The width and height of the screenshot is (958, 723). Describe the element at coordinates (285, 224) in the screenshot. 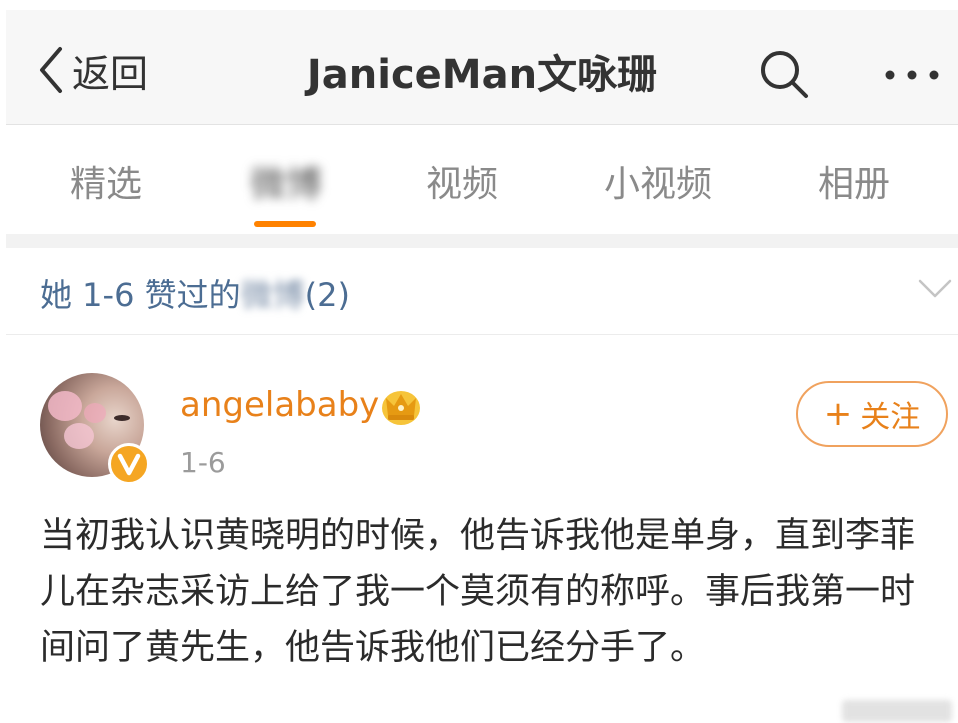

I see `active-tab-indicator` at that location.